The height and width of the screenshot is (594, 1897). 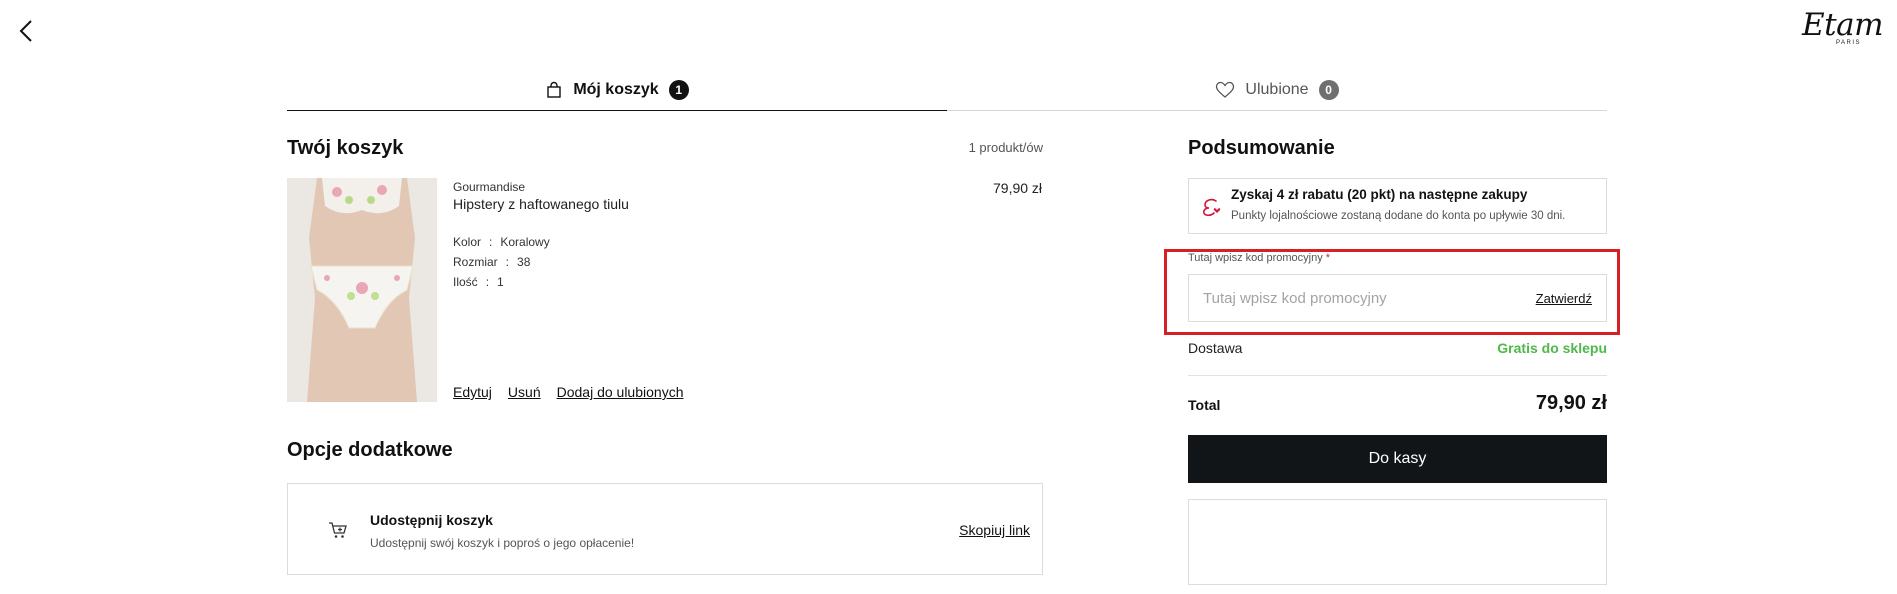 I want to click on summary-title: Podsumowanie, so click(x=1261, y=148).